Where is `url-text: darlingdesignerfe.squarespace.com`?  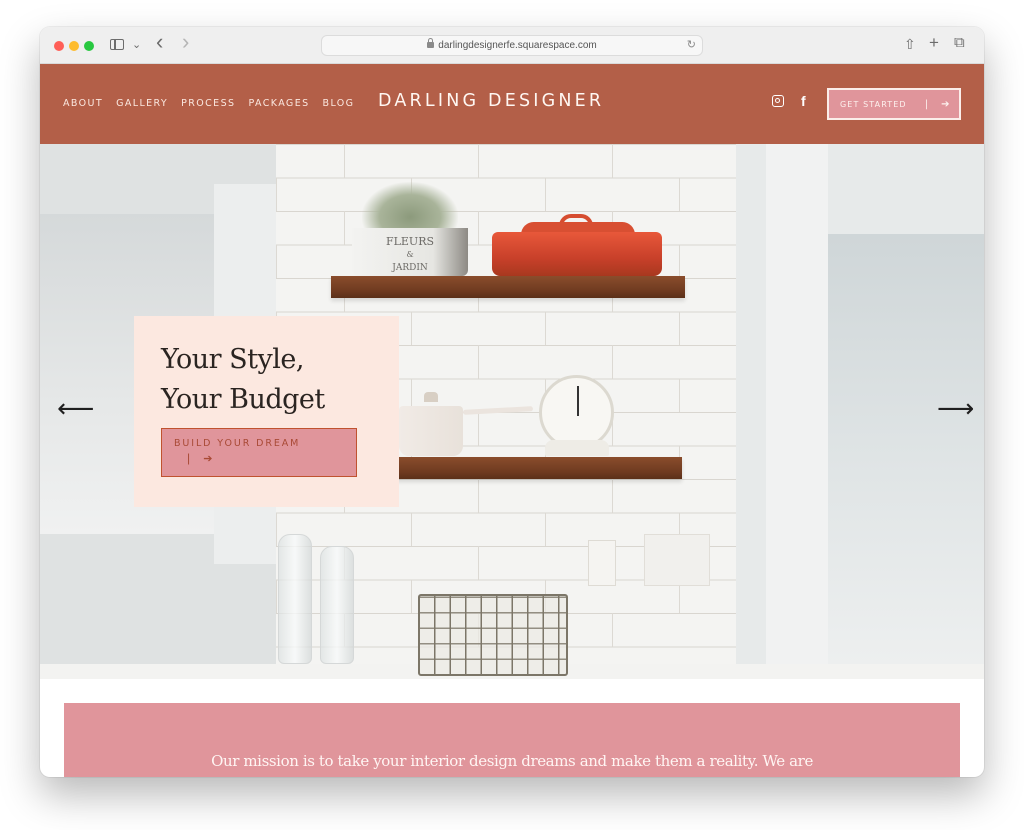
url-text: darlingdesignerfe.squarespace.com is located at coordinates (517, 45).